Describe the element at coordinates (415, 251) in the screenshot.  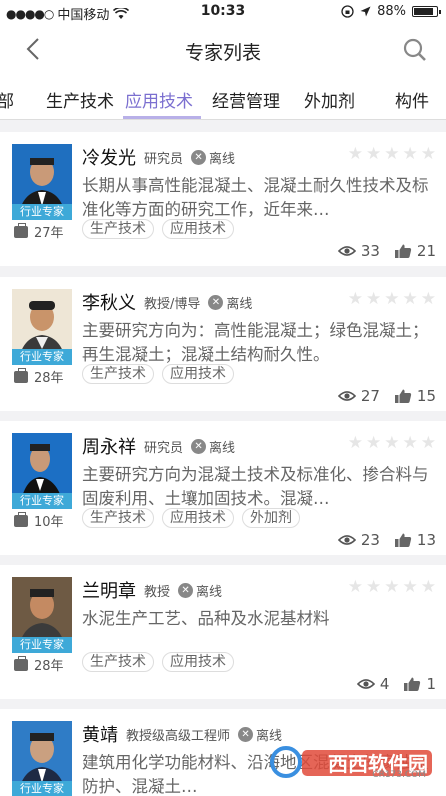
I see `likes-stat: 21` at that location.